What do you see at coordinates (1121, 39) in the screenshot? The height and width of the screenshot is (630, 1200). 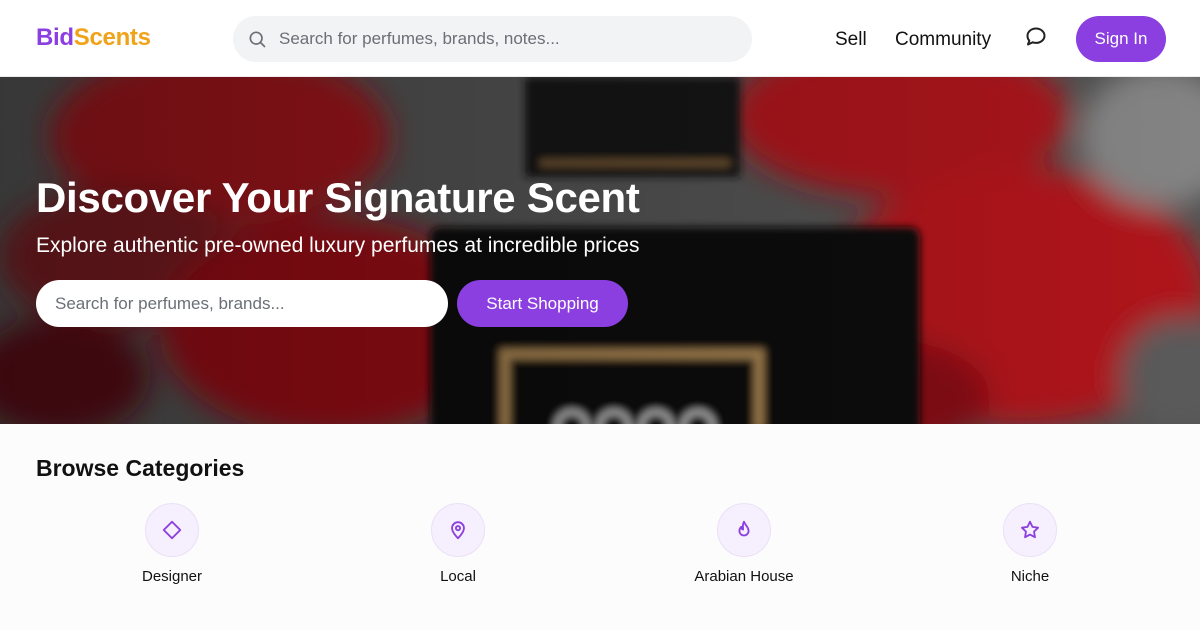 I see `sign-in-button: Sign In` at bounding box center [1121, 39].